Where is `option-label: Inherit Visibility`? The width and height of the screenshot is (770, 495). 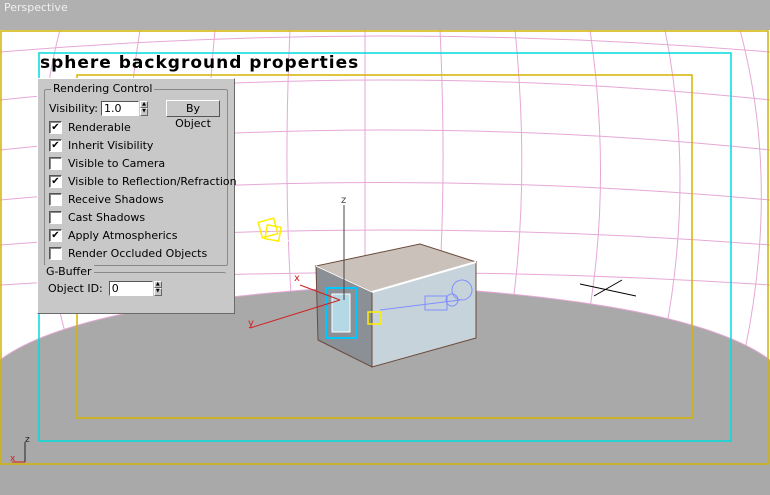 option-label: Inherit Visibility is located at coordinates (111, 145).